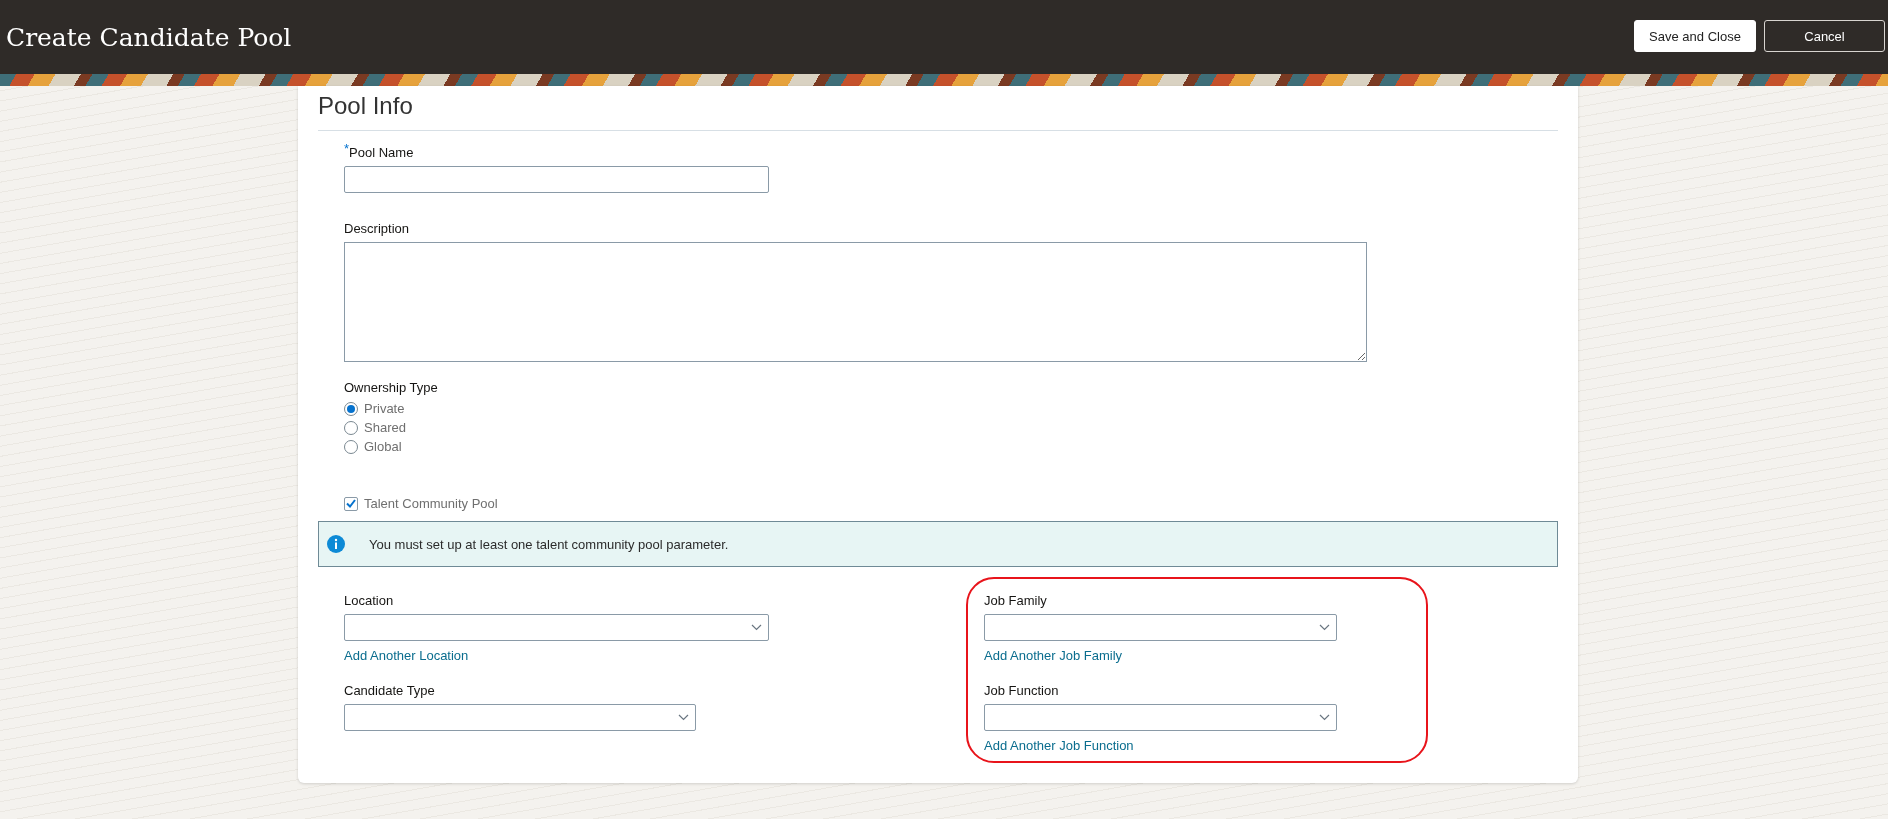 The height and width of the screenshot is (819, 1888). I want to click on field-label: Ownership Type, so click(391, 387).